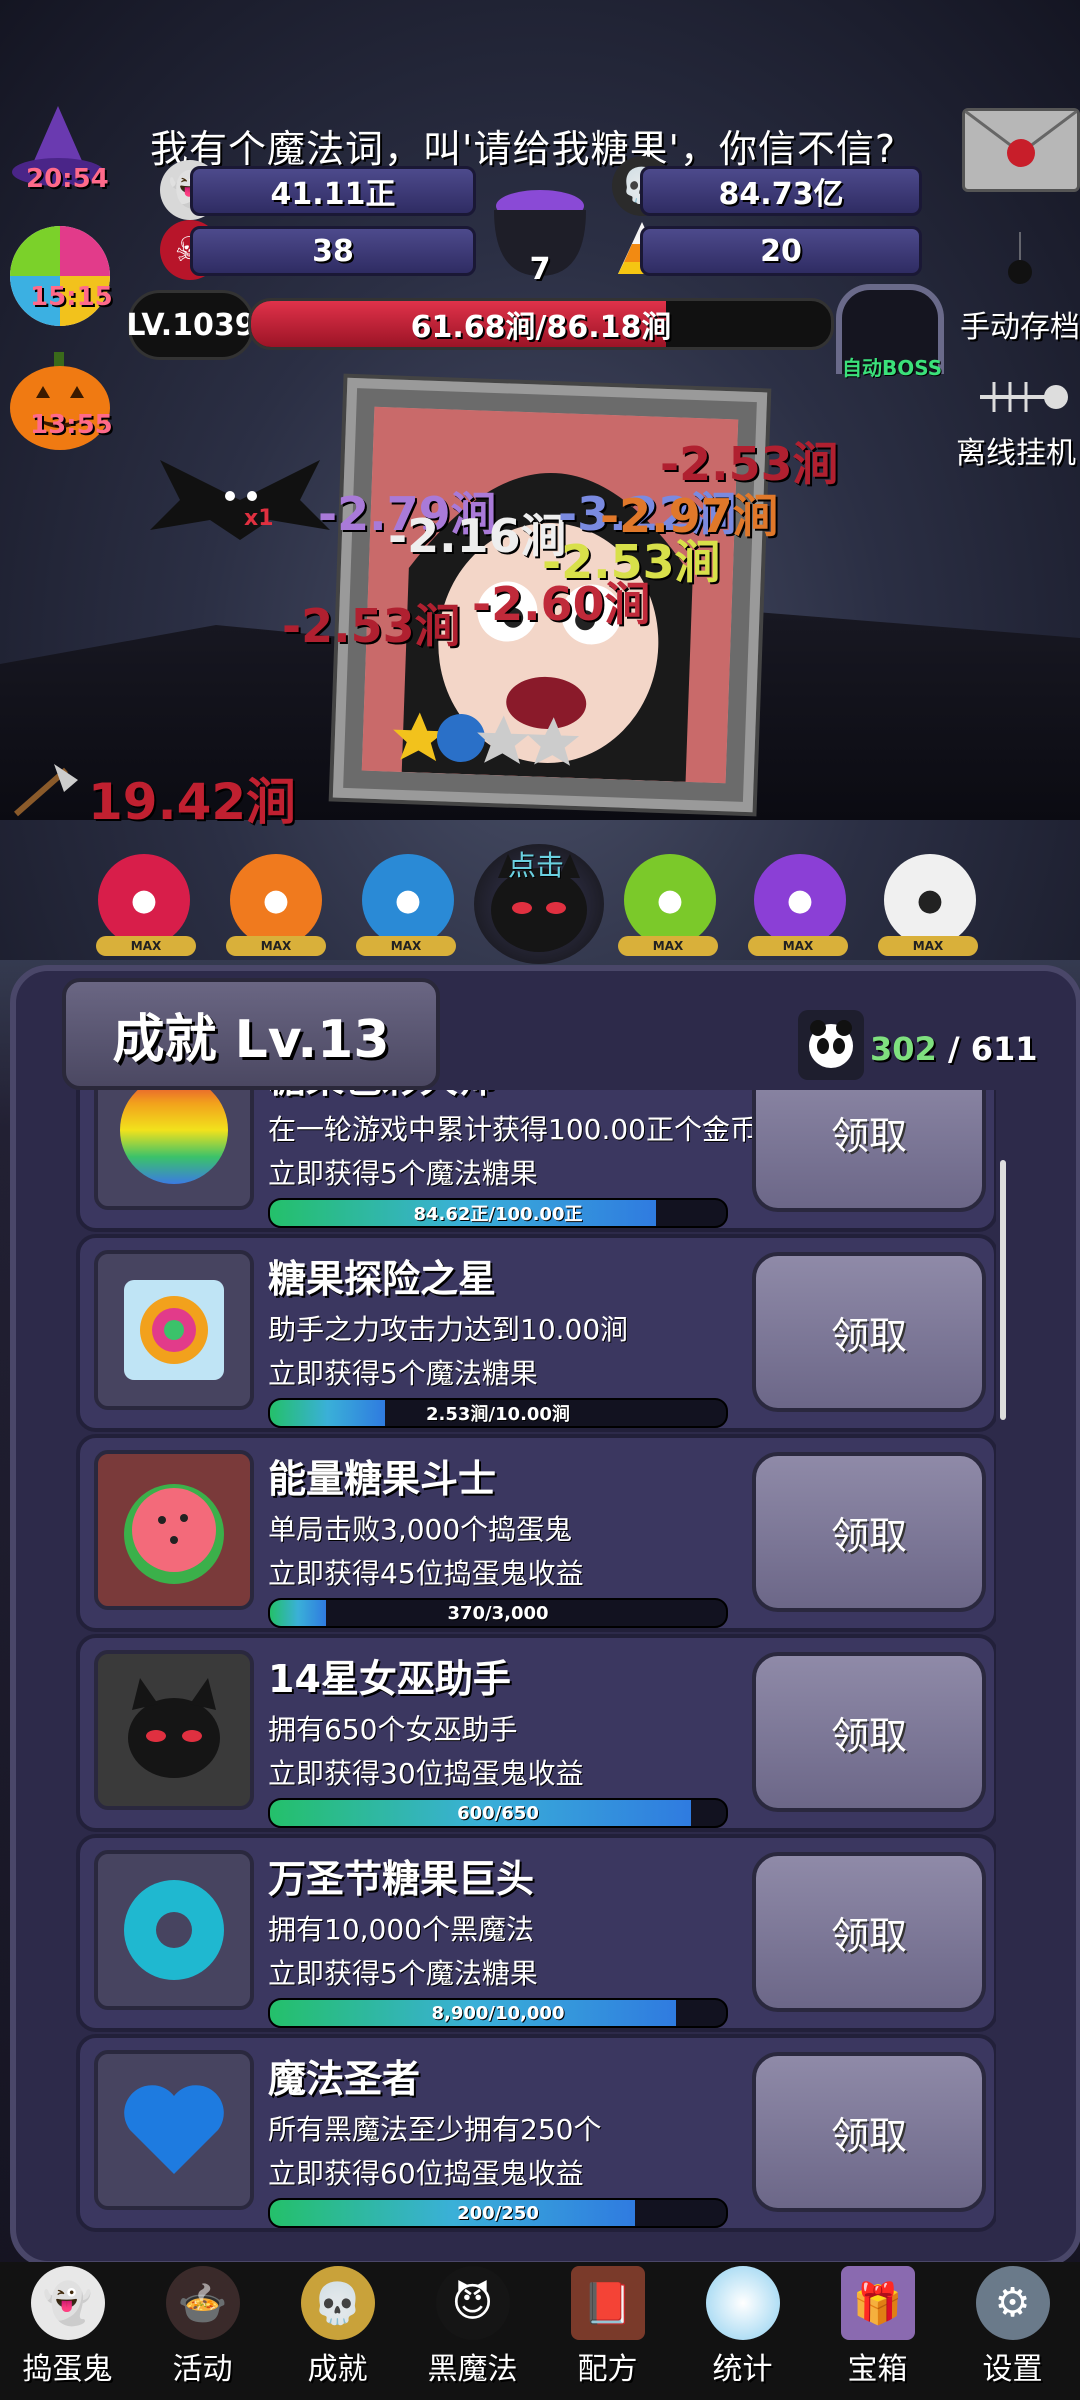 The image size is (1080, 2400). I want to click on mail-envelope, so click(1021, 150).